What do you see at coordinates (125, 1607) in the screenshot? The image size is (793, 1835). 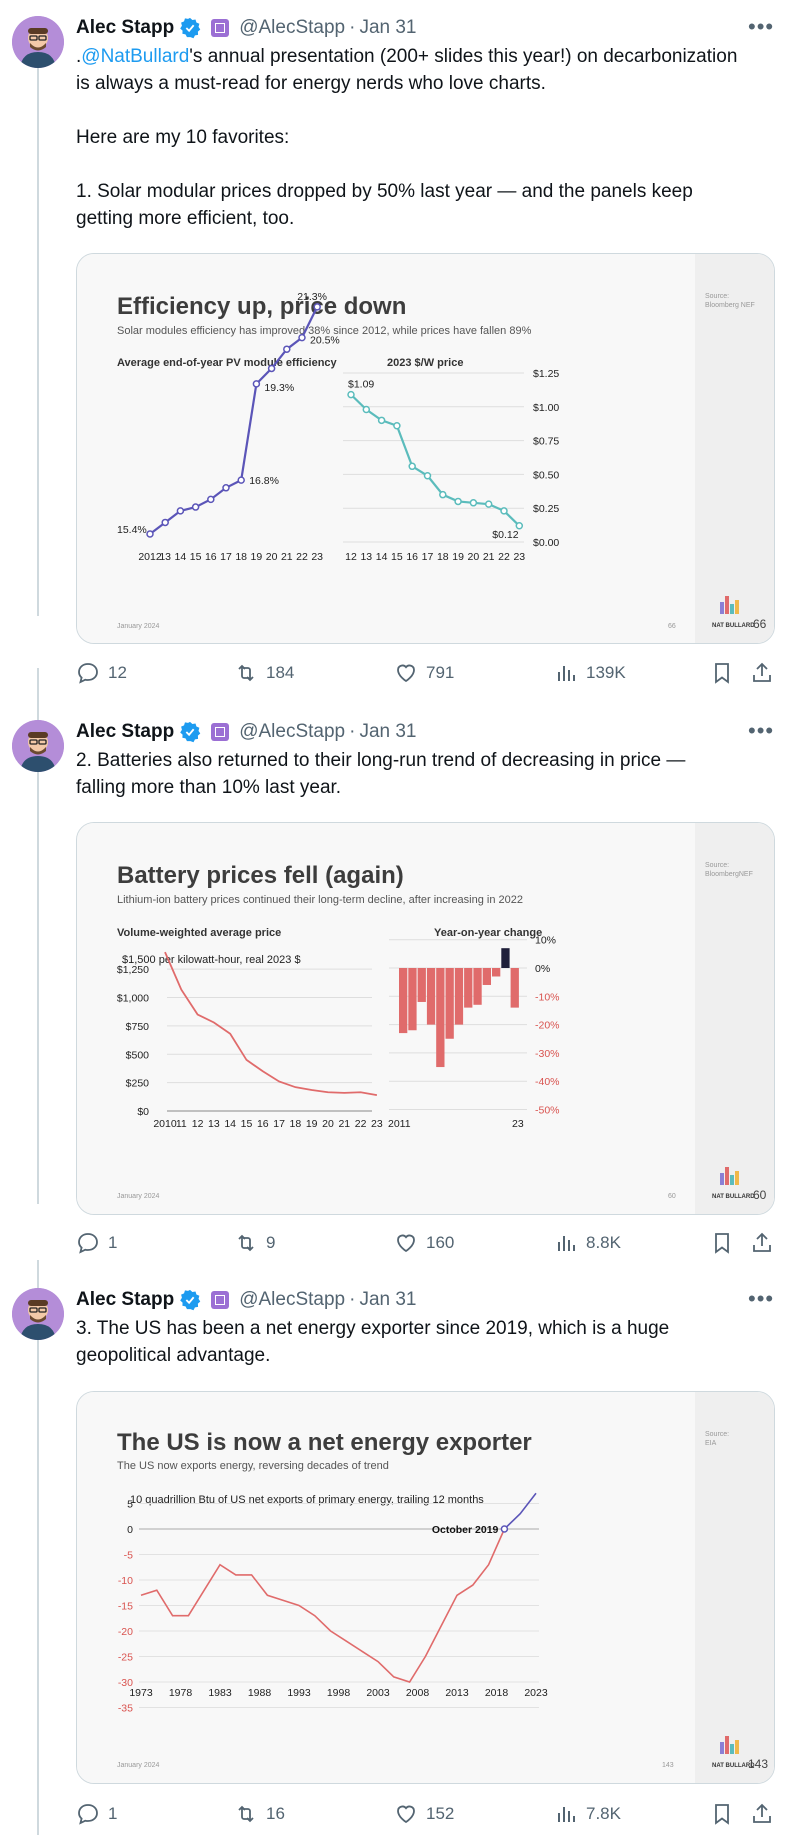 I see `y-tick-label: -15` at bounding box center [125, 1607].